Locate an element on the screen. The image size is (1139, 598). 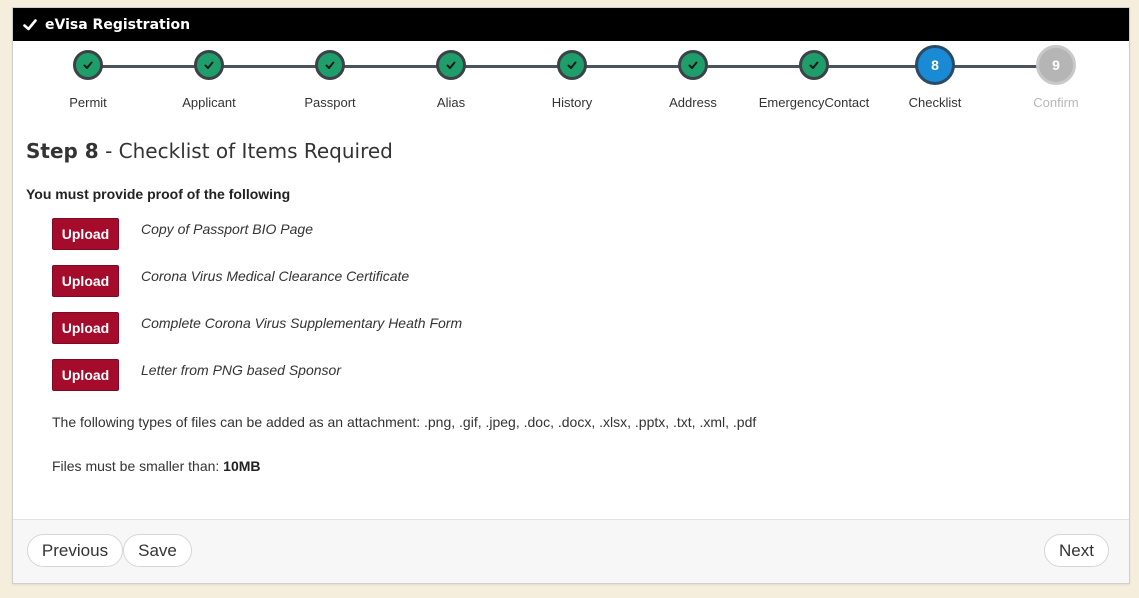
step-label: Permit is located at coordinates (88, 102).